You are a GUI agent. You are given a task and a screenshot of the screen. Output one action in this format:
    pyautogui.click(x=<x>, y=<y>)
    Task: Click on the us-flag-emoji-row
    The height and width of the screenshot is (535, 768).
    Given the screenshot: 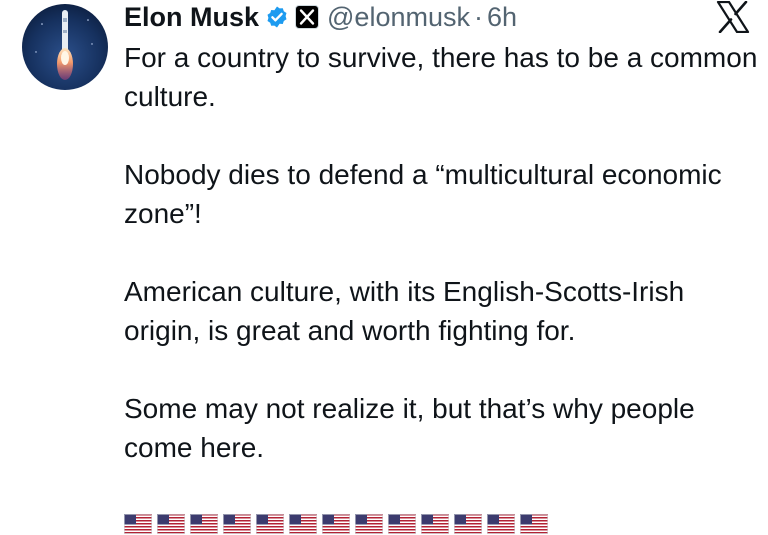 What is the action you would take?
    pyautogui.click(x=336, y=524)
    